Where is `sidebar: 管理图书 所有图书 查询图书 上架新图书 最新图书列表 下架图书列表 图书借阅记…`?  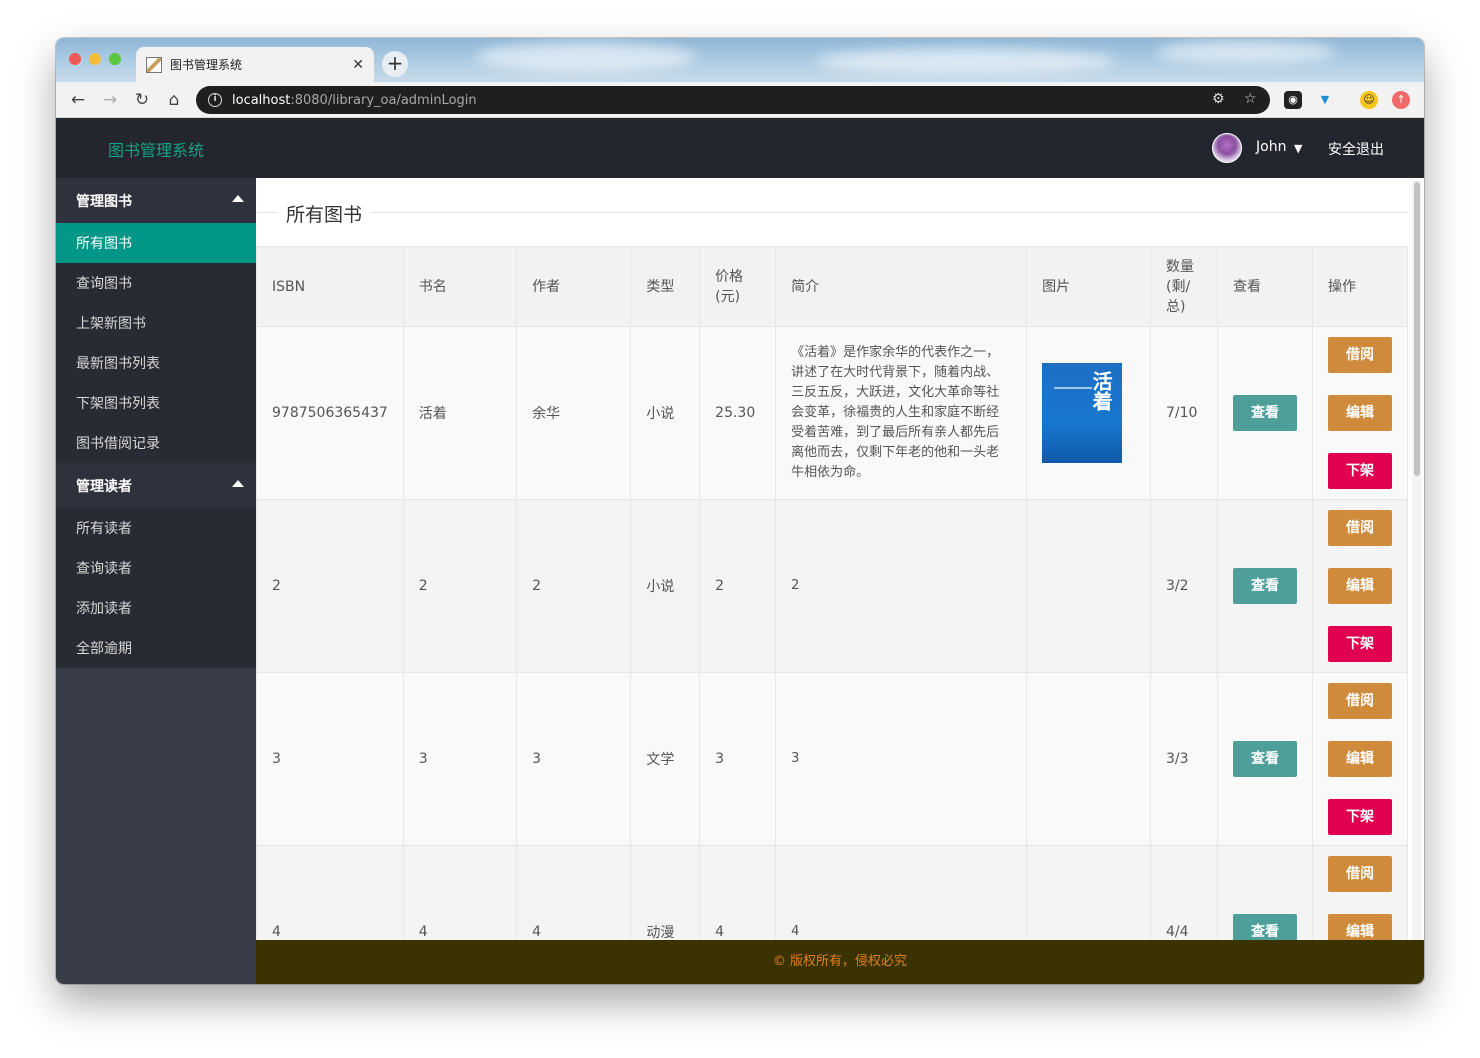
sidebar: 管理图书 所有图书 查询图书 上架新图书 最新图书列表 下架图书列表 图书借阅记… is located at coordinates (156, 581).